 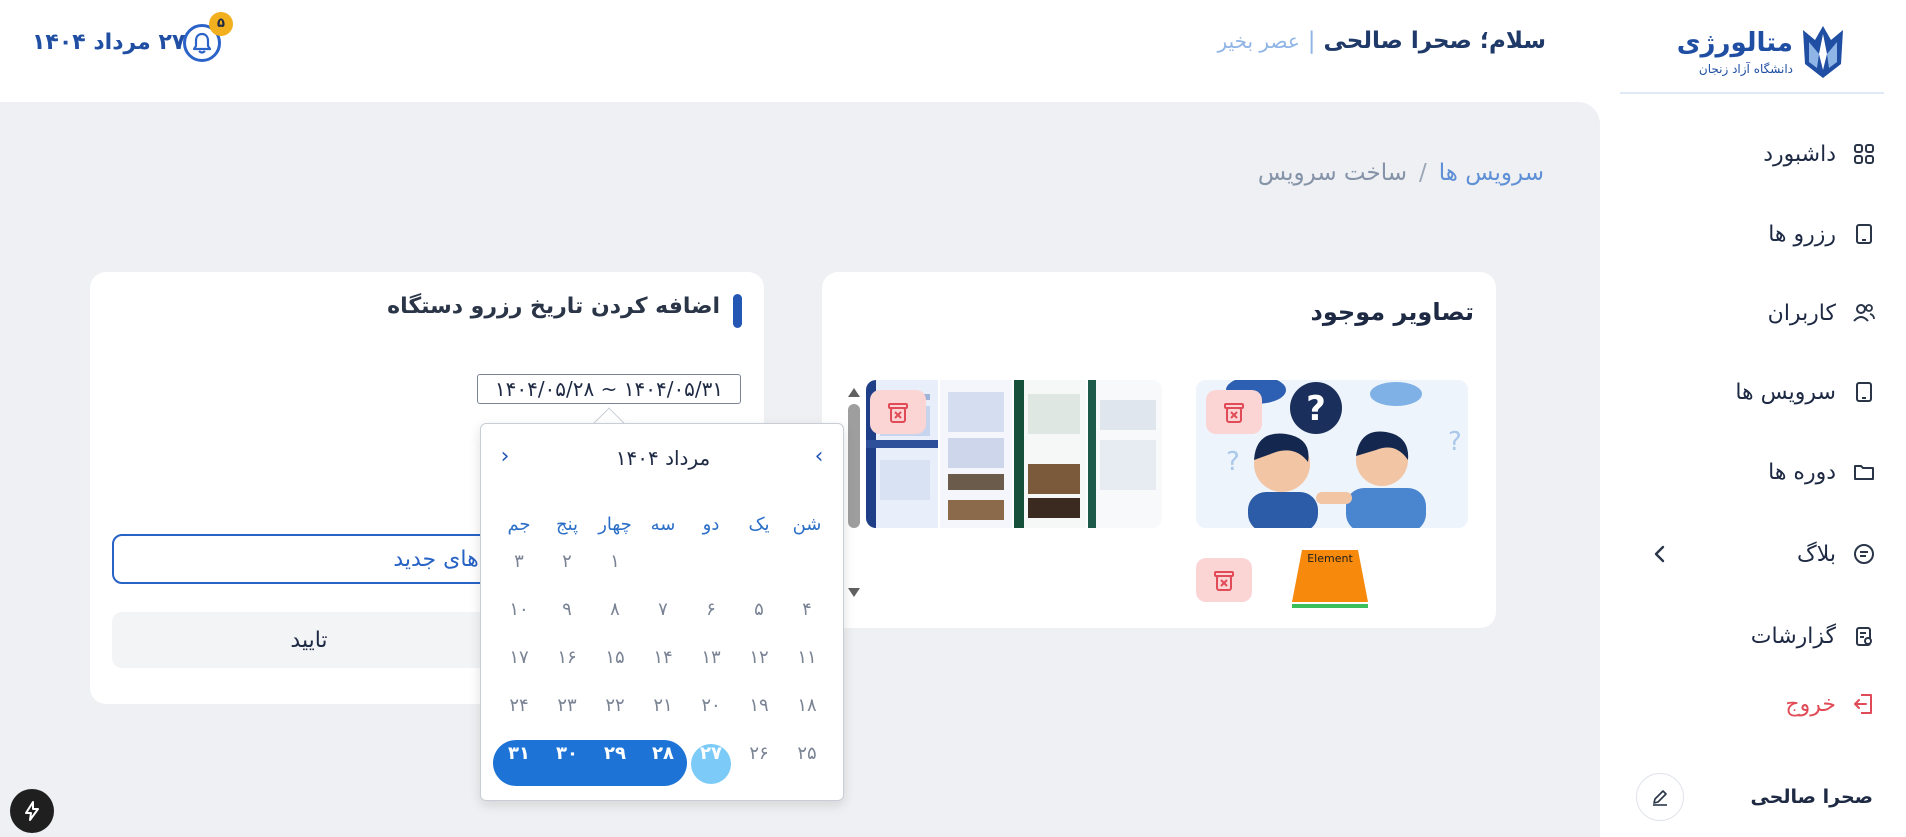 I want to click on sidebar-item-label: دوره ها, so click(x=1802, y=472).